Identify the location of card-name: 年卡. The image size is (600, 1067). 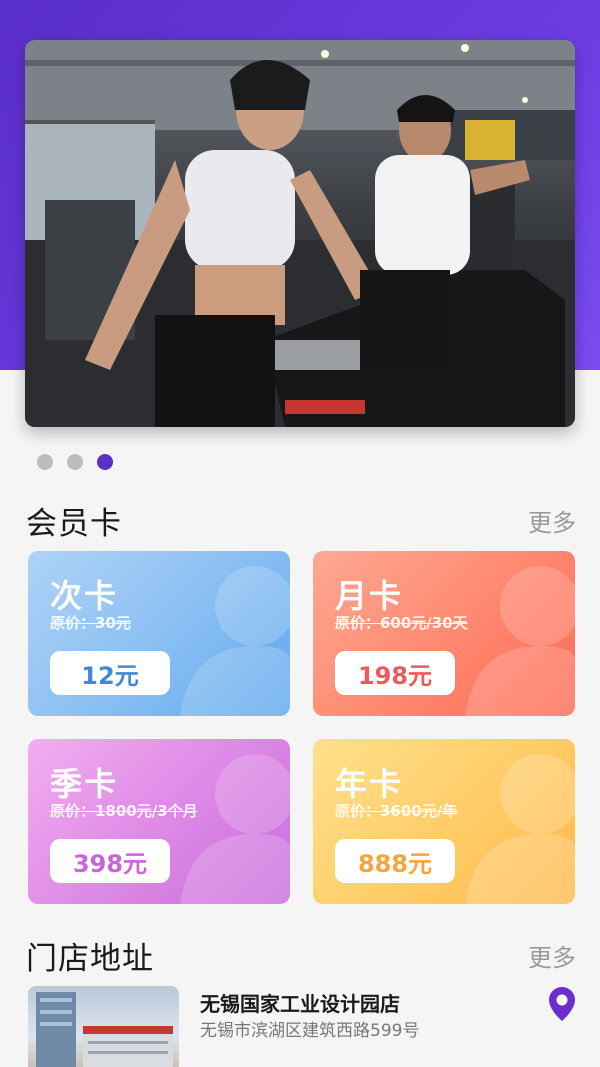
(369, 784).